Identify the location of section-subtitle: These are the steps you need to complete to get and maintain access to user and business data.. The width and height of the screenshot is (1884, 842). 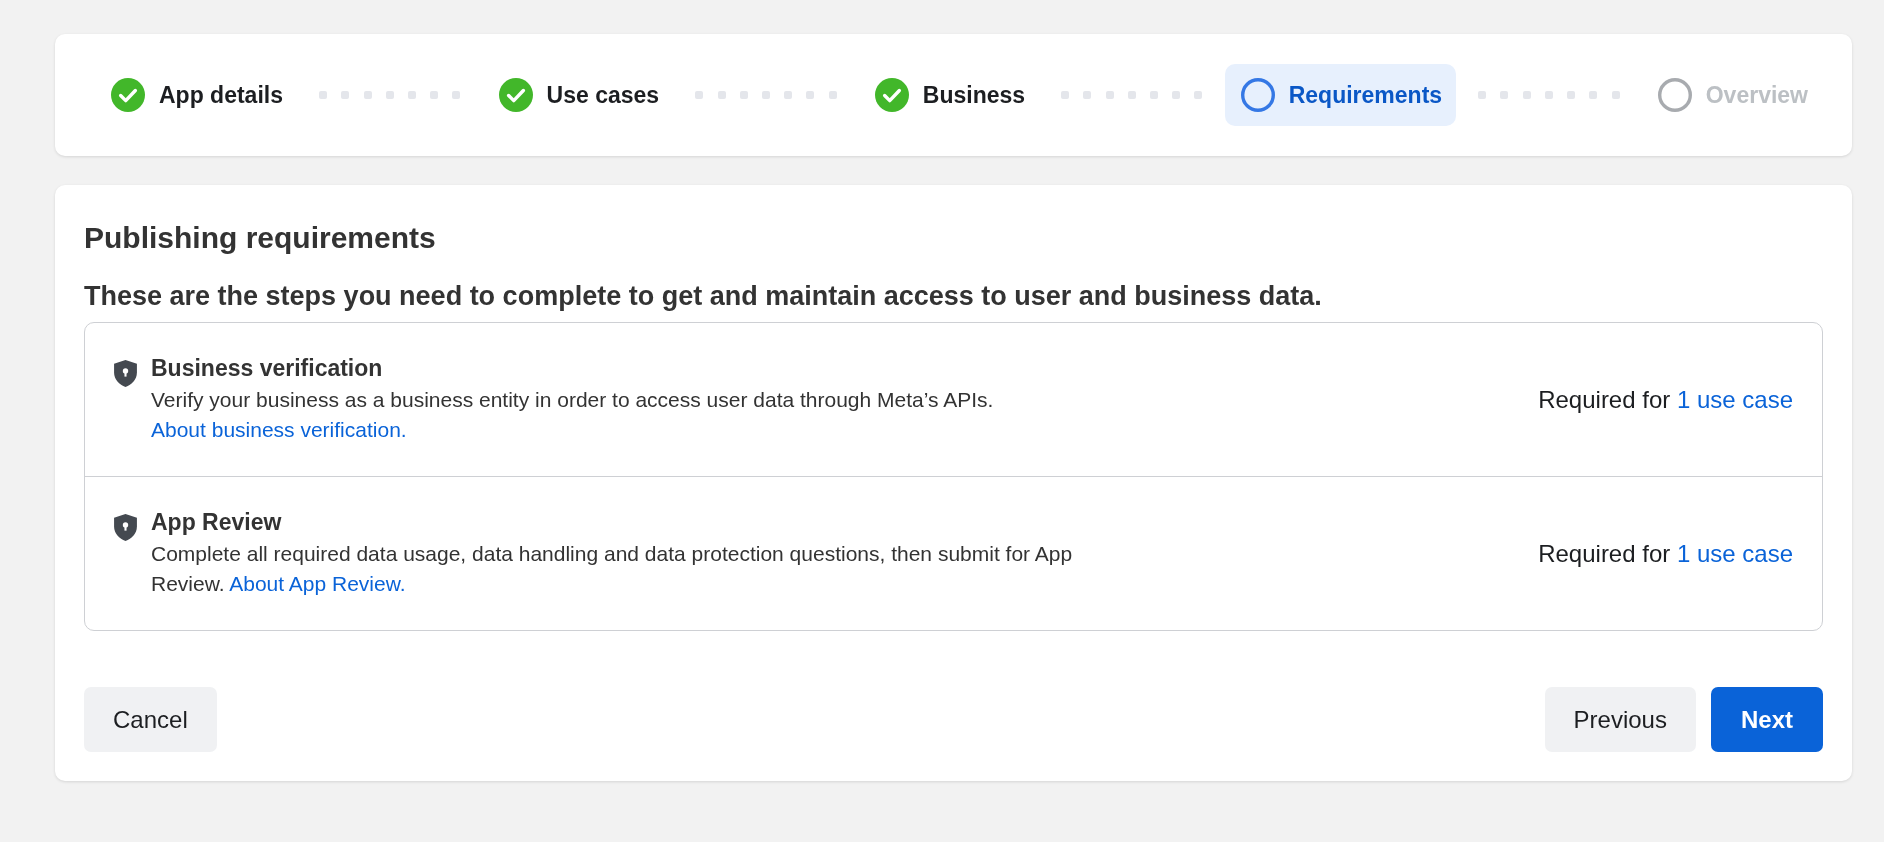
(703, 296).